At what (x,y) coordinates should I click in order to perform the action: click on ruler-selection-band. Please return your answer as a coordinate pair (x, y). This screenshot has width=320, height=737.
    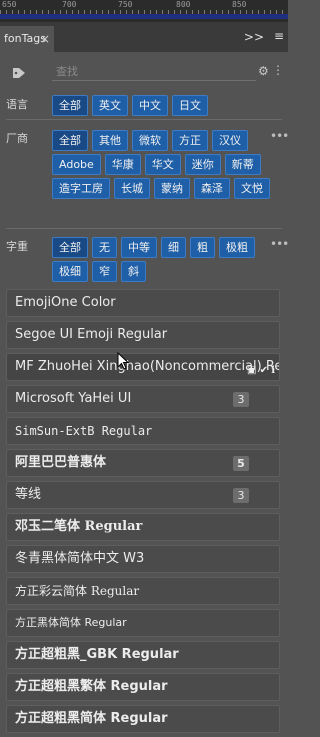
    Looking at the image, I should click on (144, 16).